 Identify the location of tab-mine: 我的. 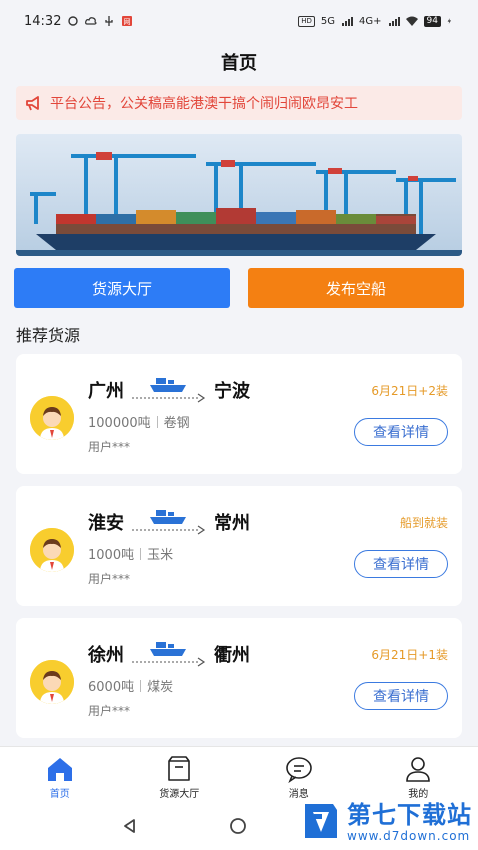
(418, 774).